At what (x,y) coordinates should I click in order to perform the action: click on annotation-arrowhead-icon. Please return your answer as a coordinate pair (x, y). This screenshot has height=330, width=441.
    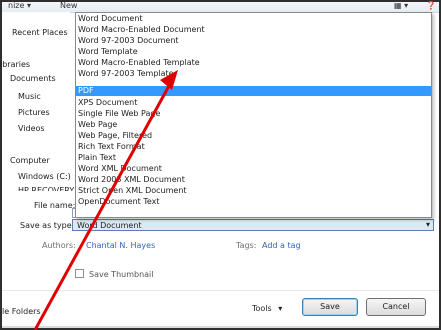
    Looking at the image, I should click on (169, 80).